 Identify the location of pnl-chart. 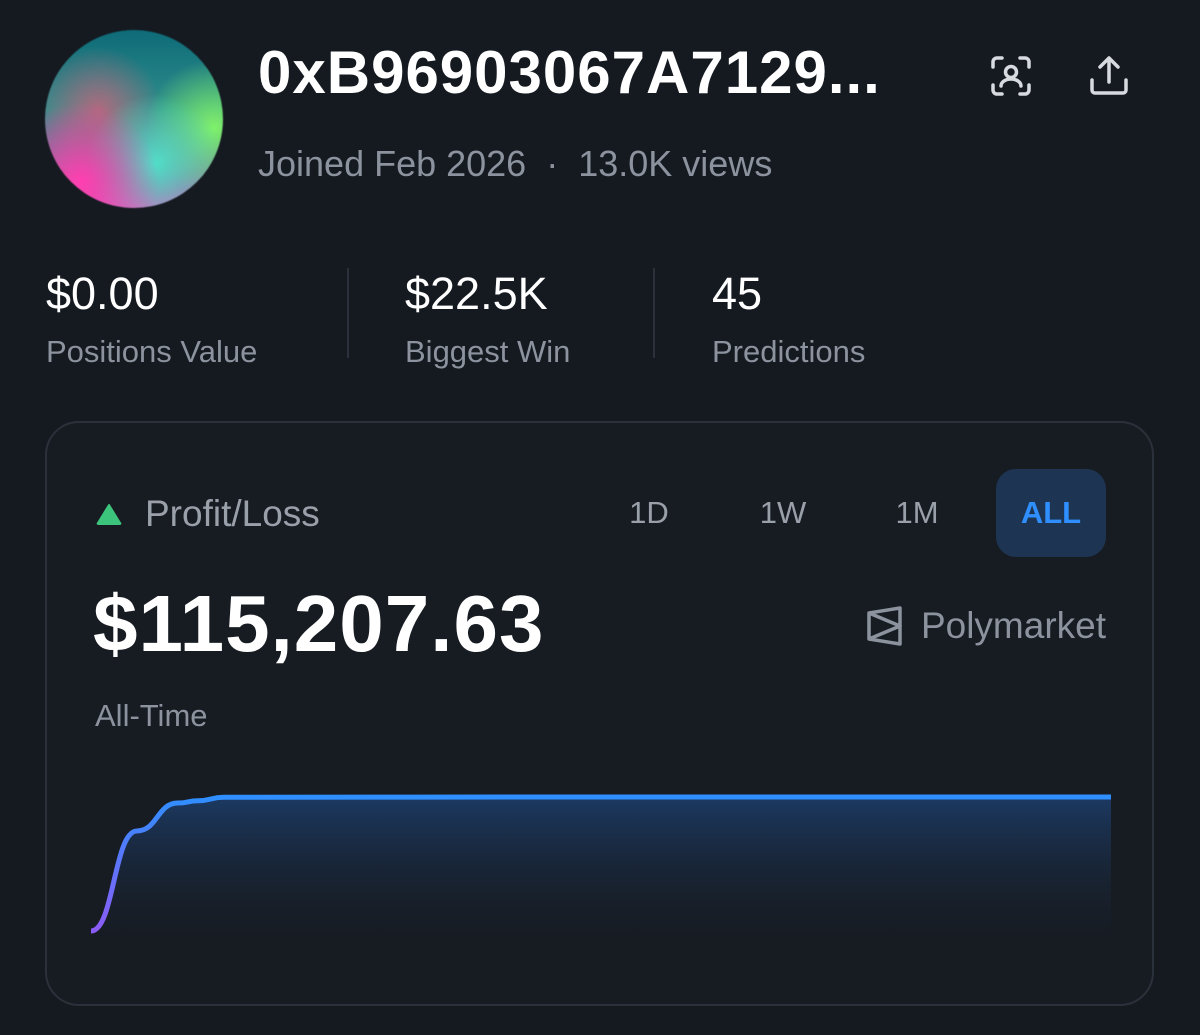
(601, 867).